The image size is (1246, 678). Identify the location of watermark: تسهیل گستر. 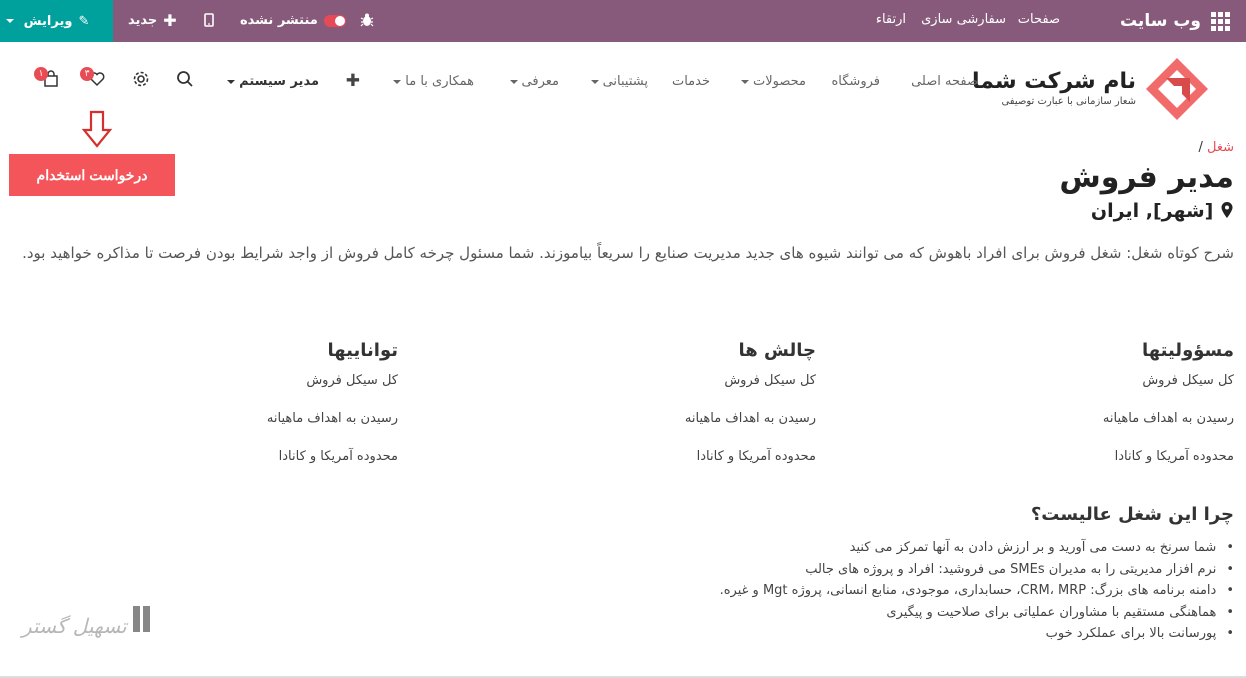
(90, 626).